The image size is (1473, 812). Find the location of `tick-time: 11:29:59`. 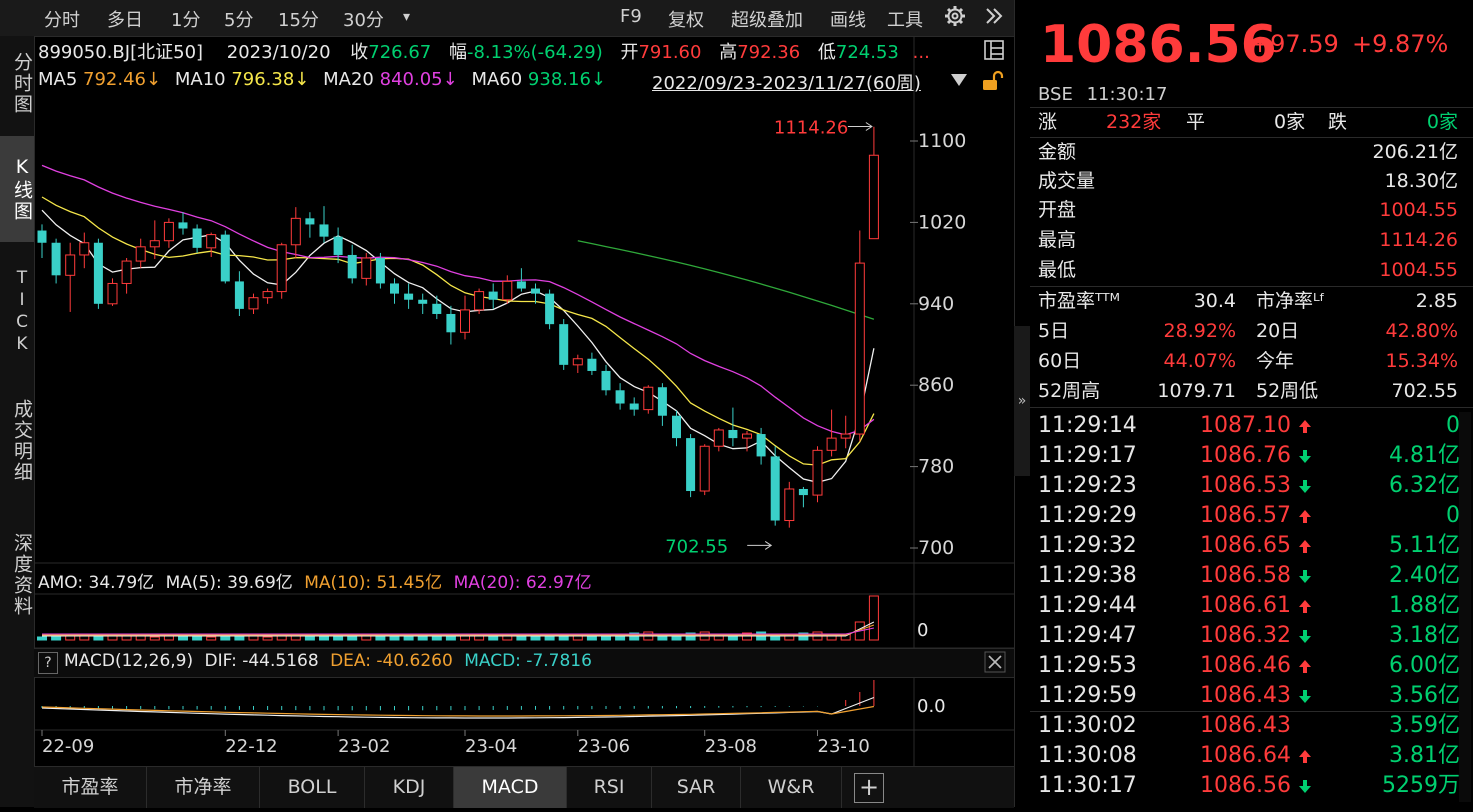

tick-time: 11:29:59 is located at coordinates (1087, 695).